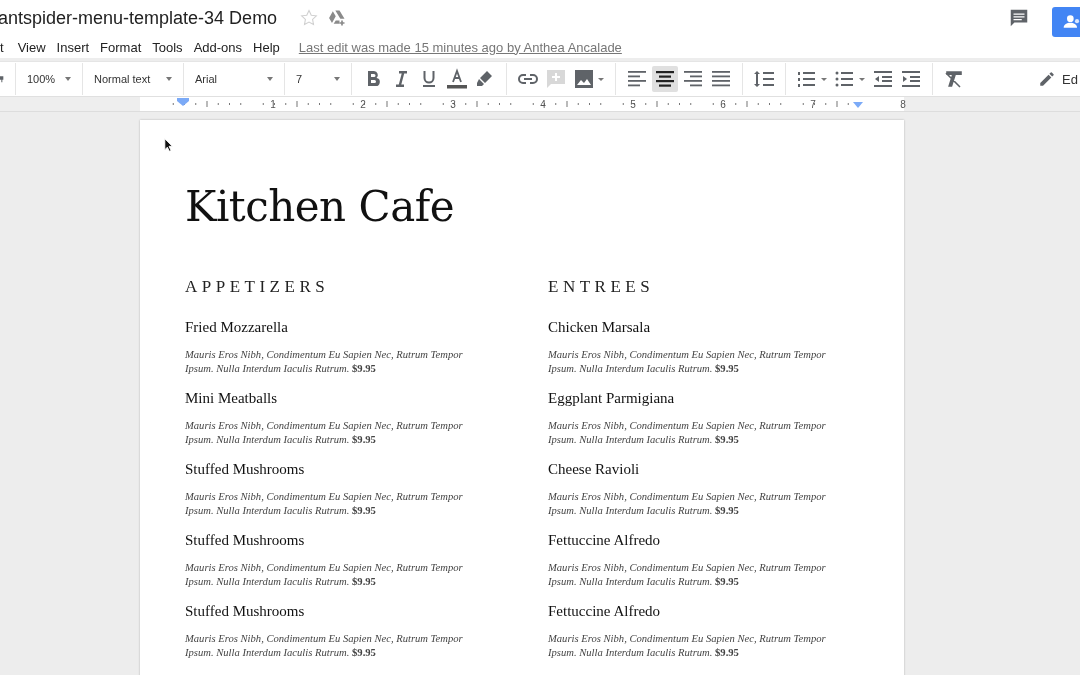 The width and height of the screenshot is (1080, 675). I want to click on dish-name: Mini Meatballs, so click(232, 398).